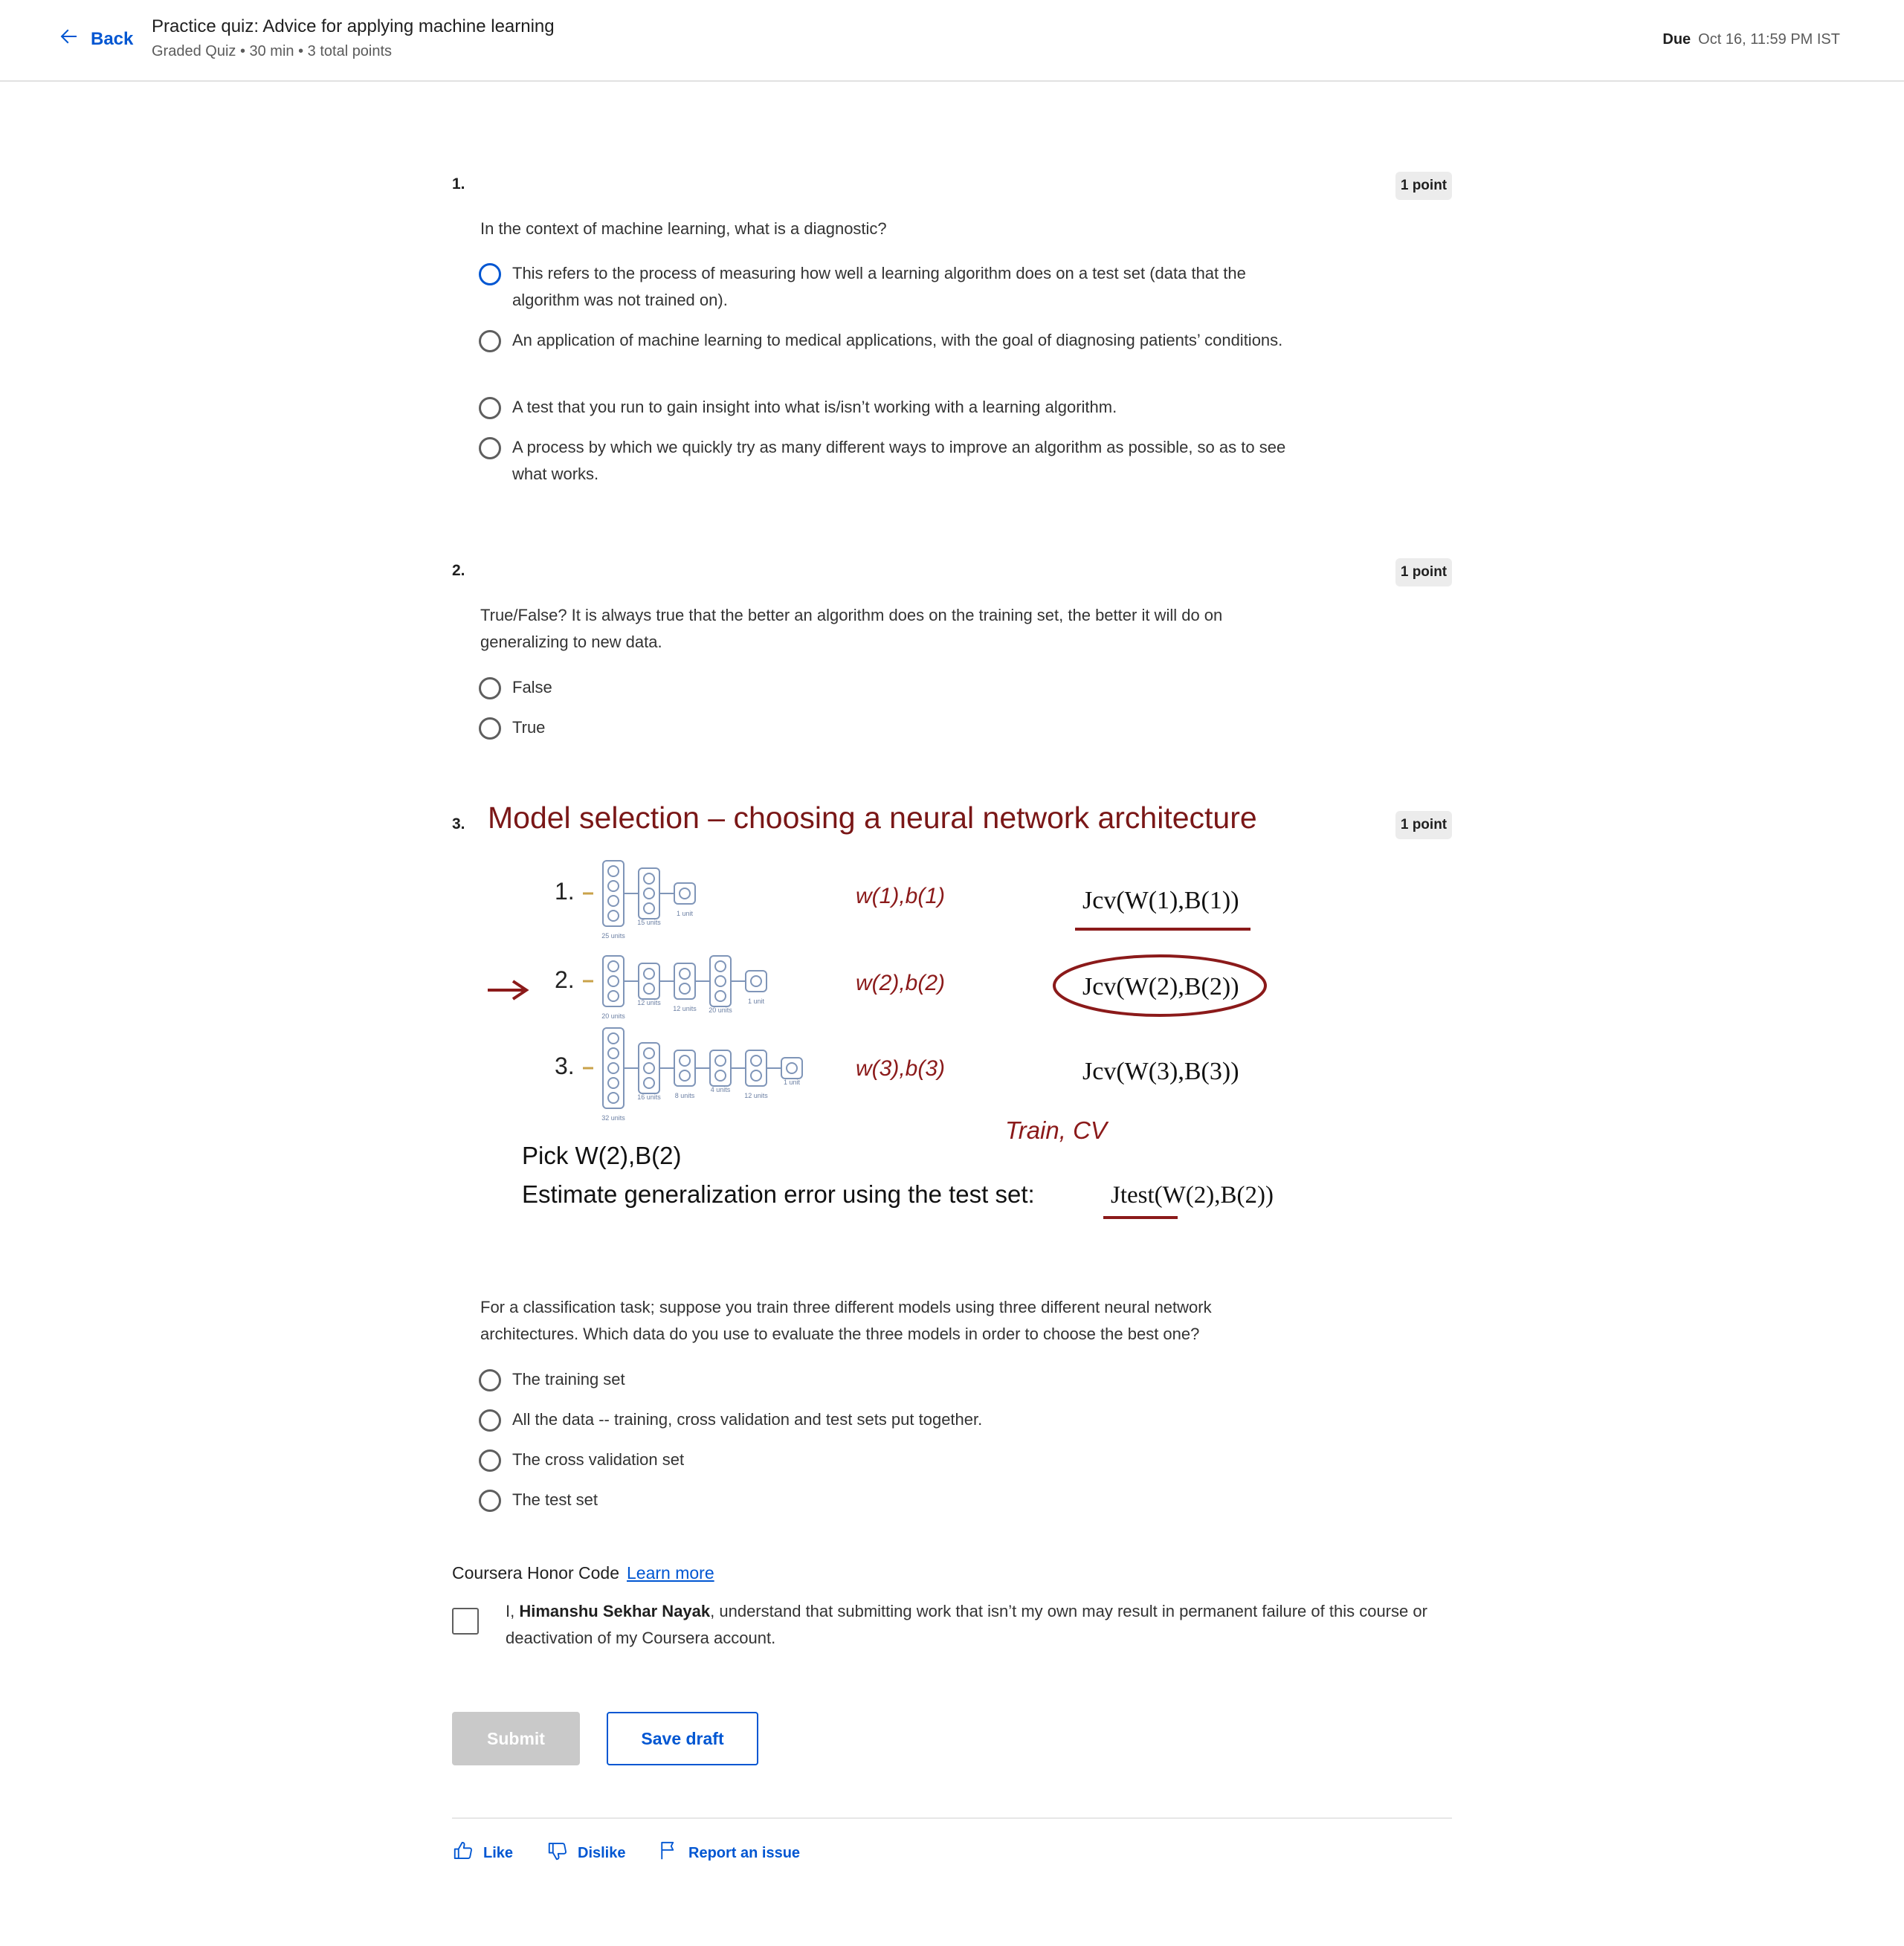 The image size is (1904, 1946). What do you see at coordinates (685, 1095) in the screenshot?
I see `network-layer-units: 8 units` at bounding box center [685, 1095].